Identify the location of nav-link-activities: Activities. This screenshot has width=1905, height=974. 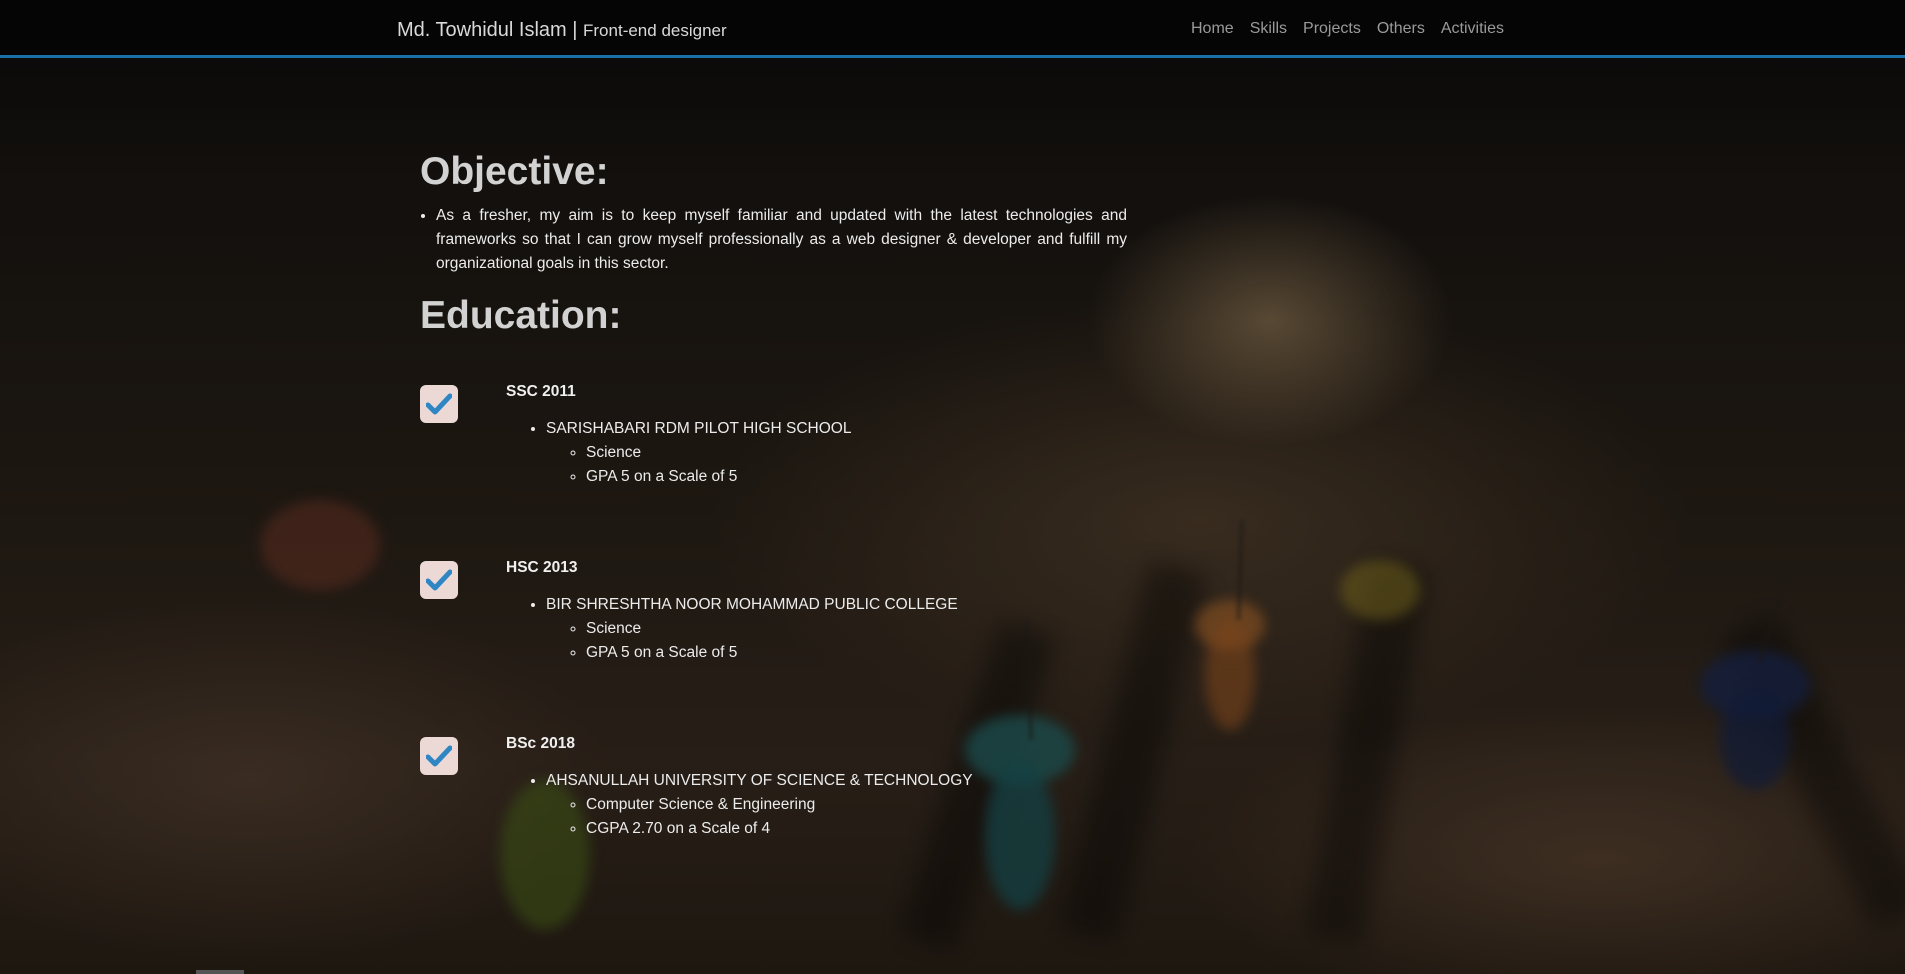
(1472, 29).